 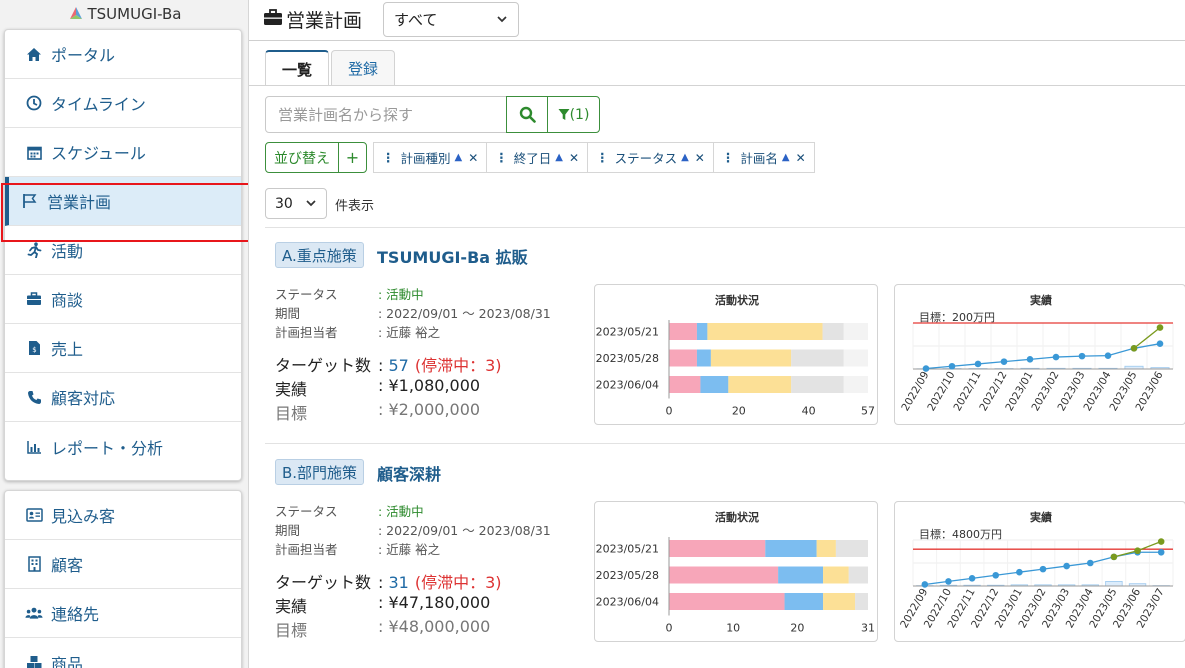 What do you see at coordinates (646, 158) in the screenshot?
I see `sort-chip-label: ステータス` at bounding box center [646, 158].